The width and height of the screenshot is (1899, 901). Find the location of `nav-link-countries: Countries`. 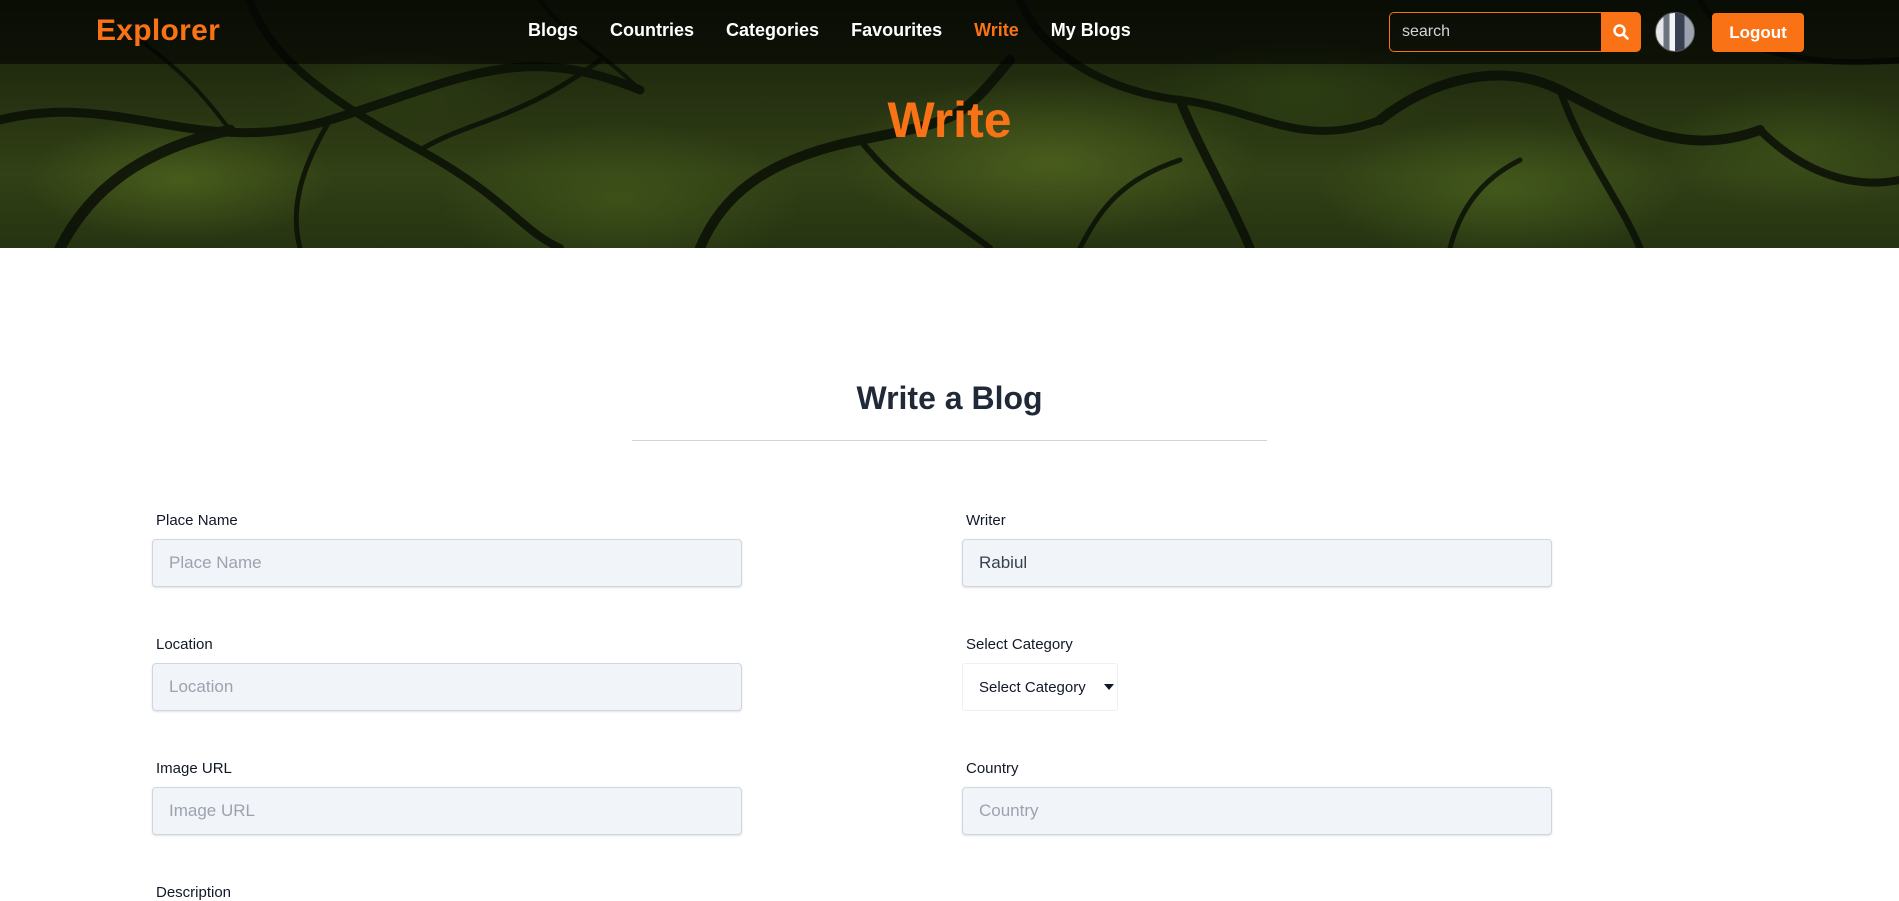

nav-link-countries: Countries is located at coordinates (652, 30).